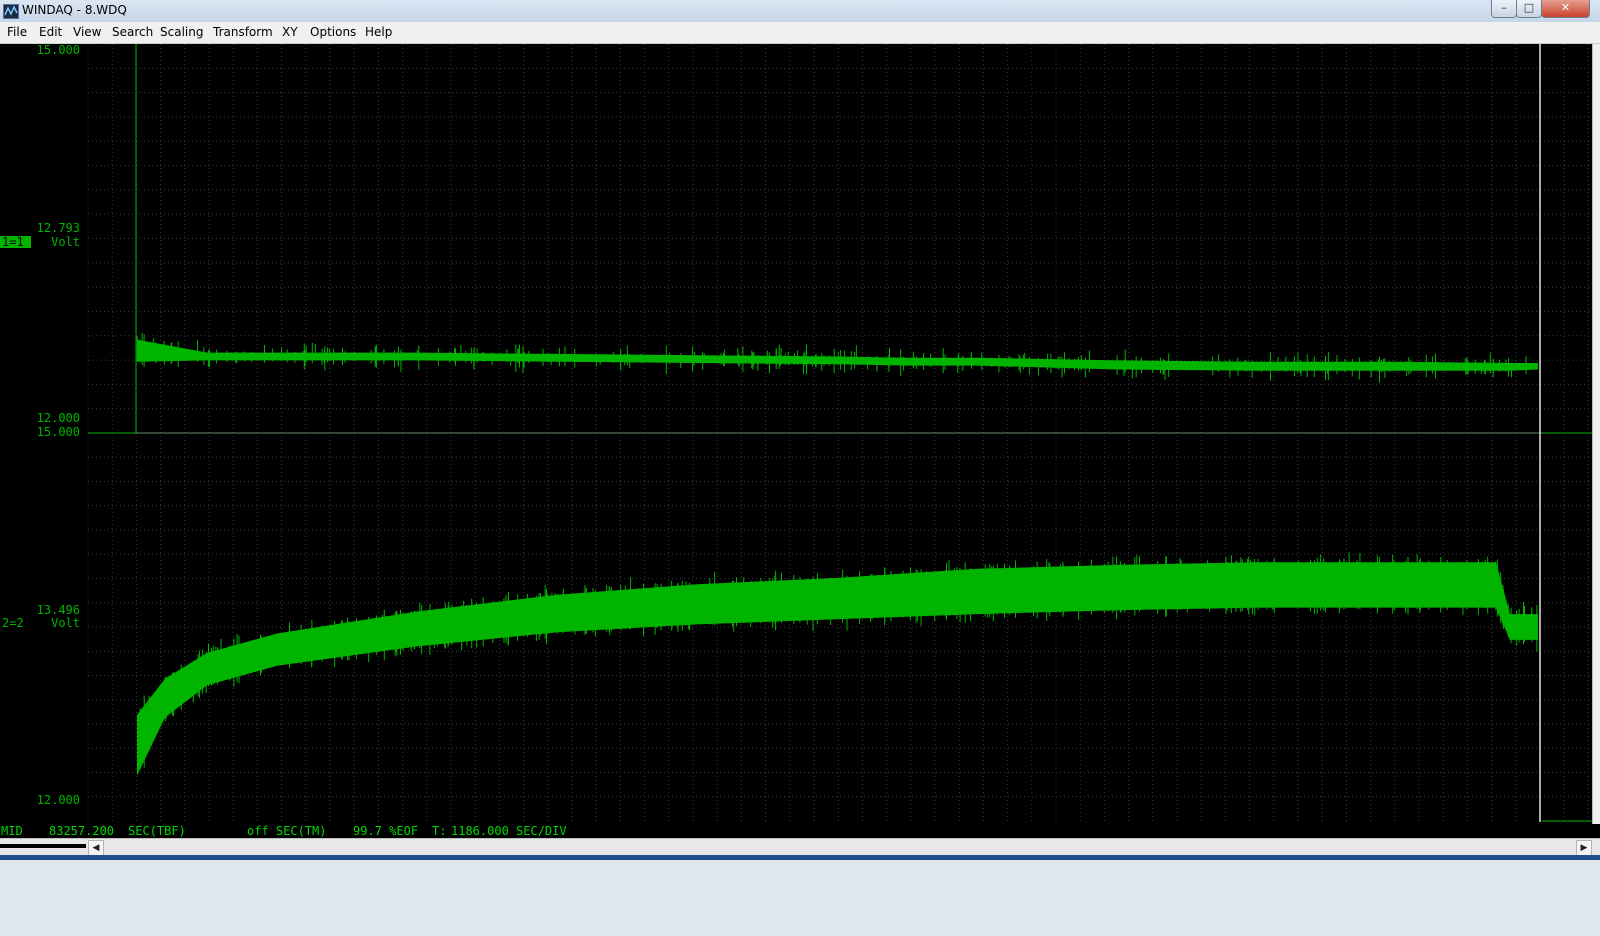 The height and width of the screenshot is (936, 1600). I want to click on scroll-right-arrow-icon: ▶, so click(1584, 848).